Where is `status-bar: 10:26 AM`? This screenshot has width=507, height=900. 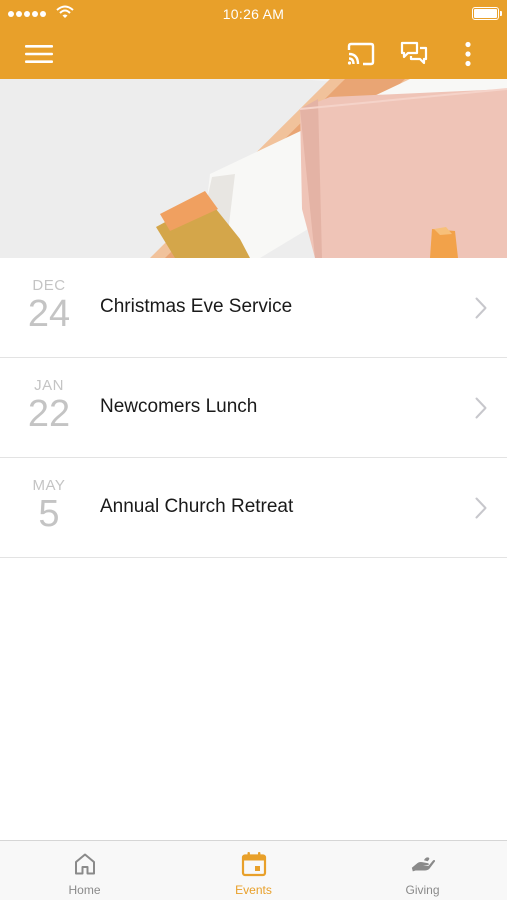 status-bar: 10:26 AM is located at coordinates (253, 14).